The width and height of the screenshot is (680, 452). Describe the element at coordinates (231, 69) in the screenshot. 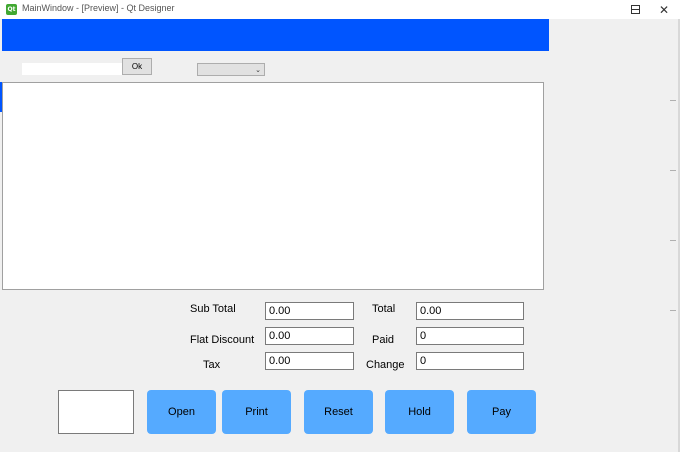

I see `item-combobox: ⌄` at that location.